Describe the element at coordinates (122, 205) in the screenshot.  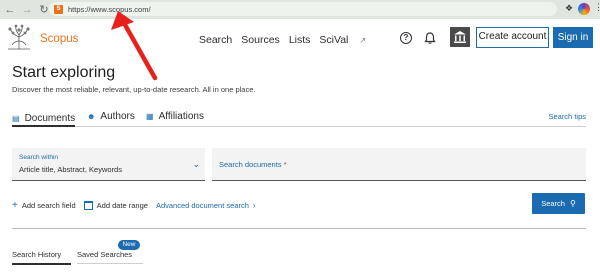
I see `add-date-range-label: Add date range` at that location.